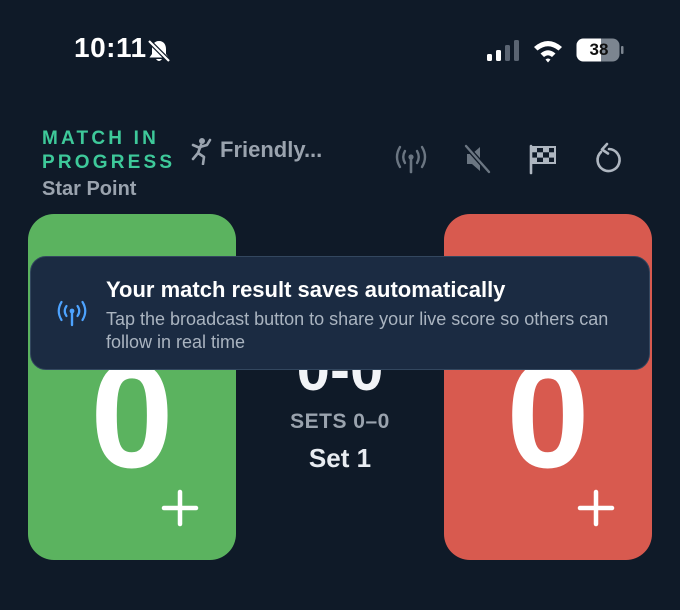 The image size is (680, 610). What do you see at coordinates (340, 421) in the screenshot?
I see `sets-score: SETS 0–0` at bounding box center [340, 421].